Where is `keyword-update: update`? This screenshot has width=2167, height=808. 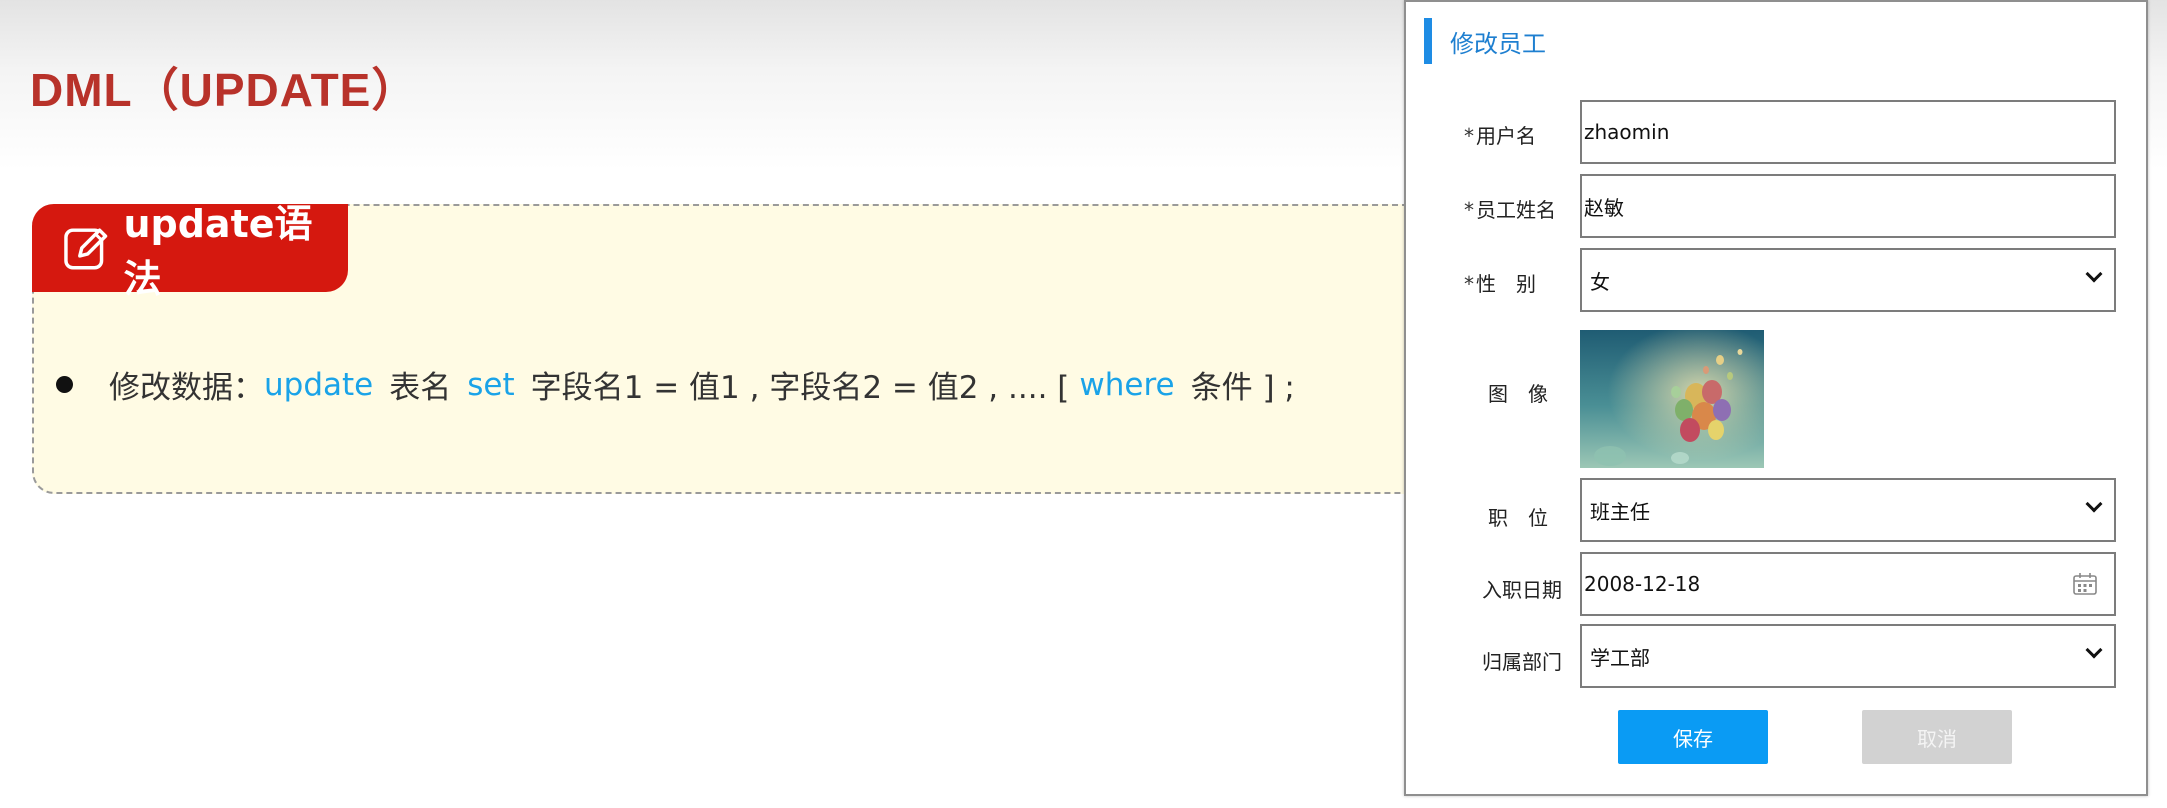 keyword-update: update is located at coordinates (319, 384).